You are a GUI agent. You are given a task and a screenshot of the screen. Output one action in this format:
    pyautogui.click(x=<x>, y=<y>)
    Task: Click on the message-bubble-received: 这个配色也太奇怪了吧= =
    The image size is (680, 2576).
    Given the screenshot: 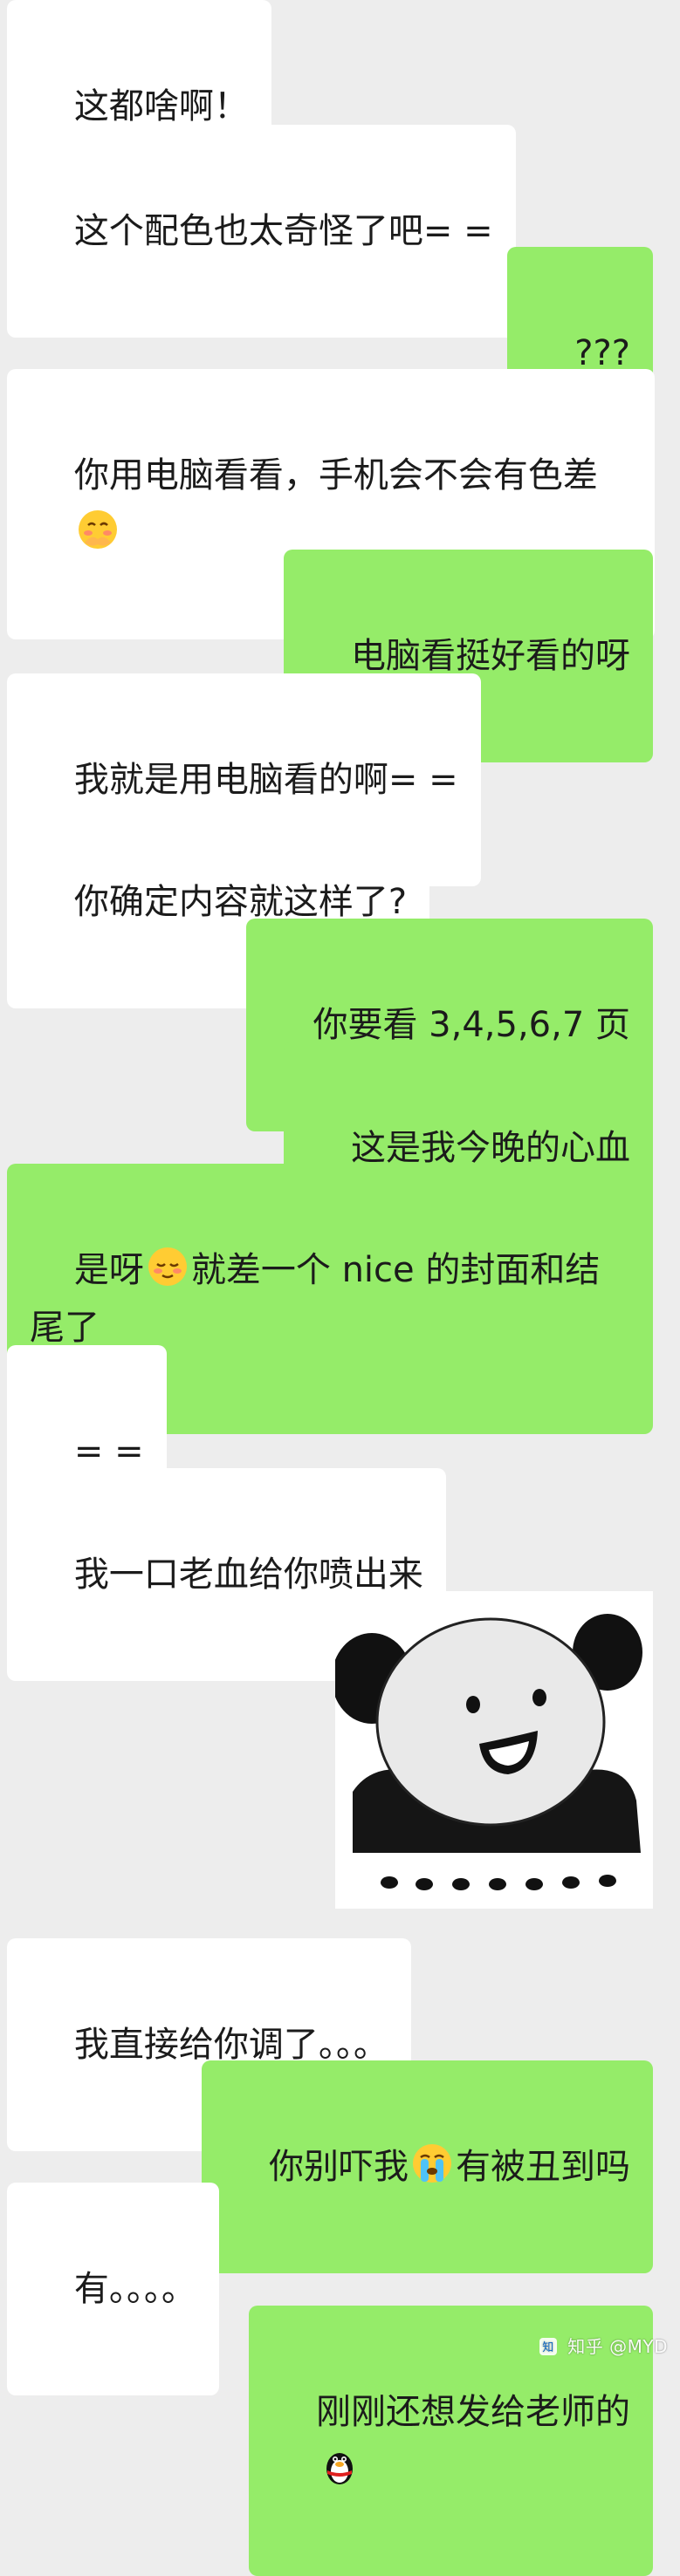 What is the action you would take?
    pyautogui.click(x=261, y=231)
    